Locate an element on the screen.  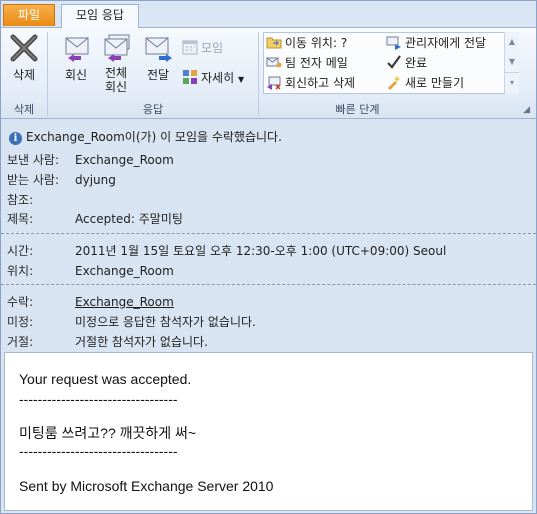
team-email-icon is located at coordinates (274, 62).